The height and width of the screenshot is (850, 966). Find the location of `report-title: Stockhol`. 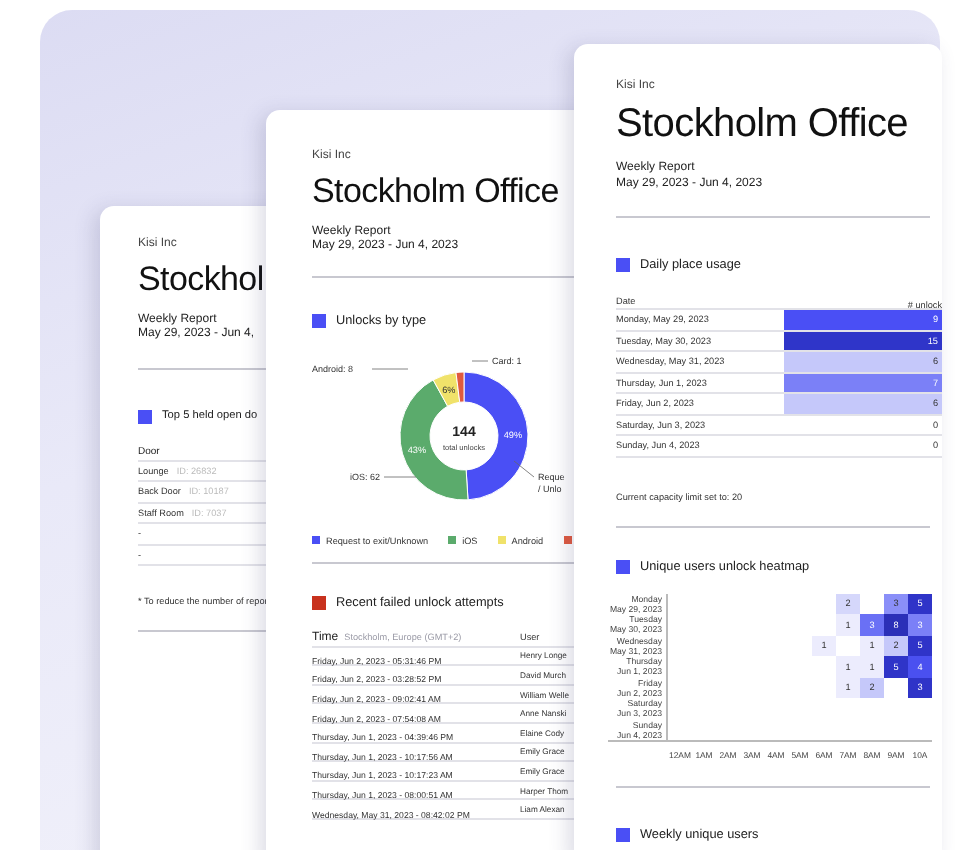

report-title: Stockhol is located at coordinates (201, 280).